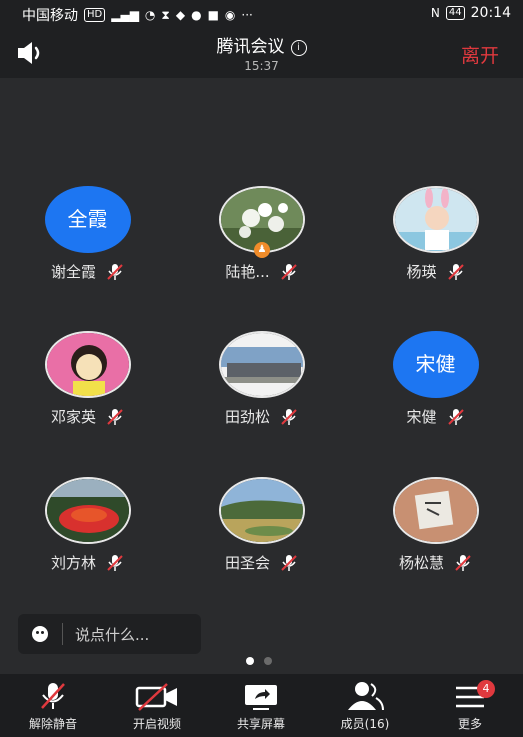 This screenshot has width=523, height=737. I want to click on notification-badge: 4, so click(486, 689).